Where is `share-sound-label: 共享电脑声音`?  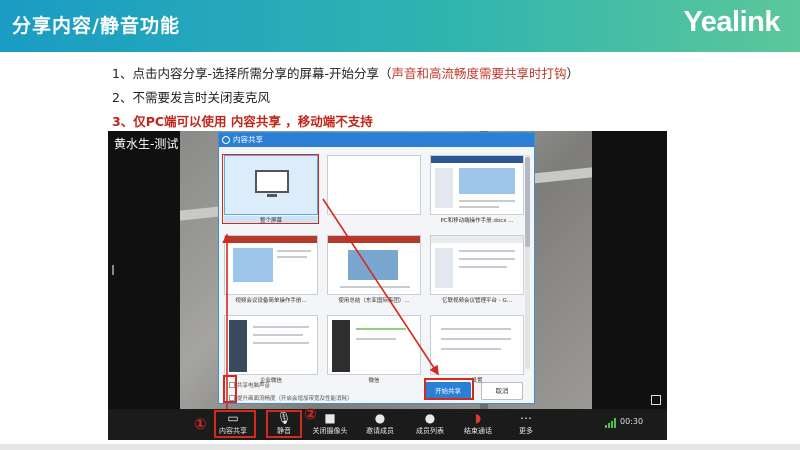 share-sound-label: 共享电脑声音 is located at coordinates (254, 386).